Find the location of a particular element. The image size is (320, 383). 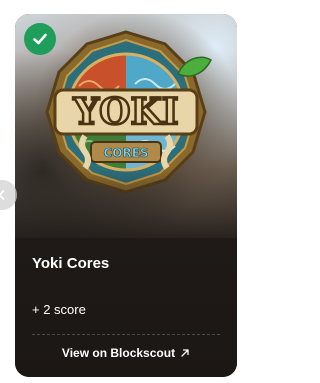

logo-text: YOKI is located at coordinates (125, 112).